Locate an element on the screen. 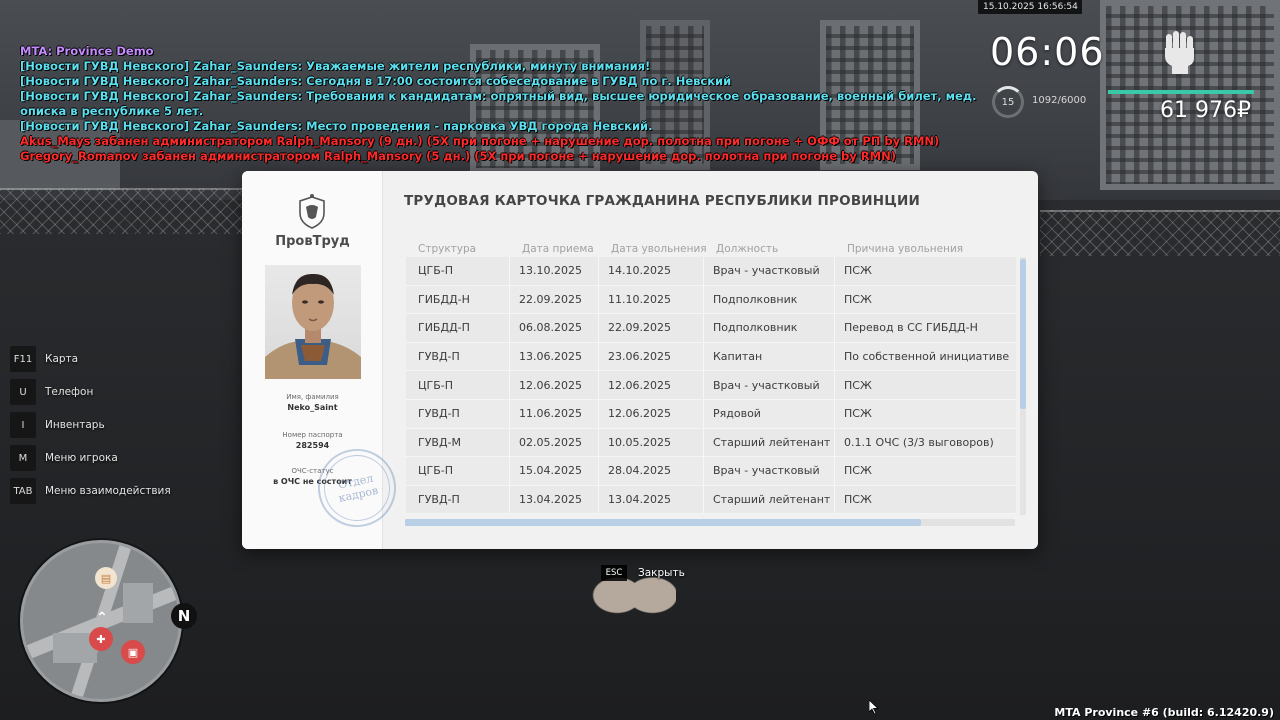 Image resolution: width=1280 pixels, height=720 pixels. bag-icon: ▣ is located at coordinates (133, 652).